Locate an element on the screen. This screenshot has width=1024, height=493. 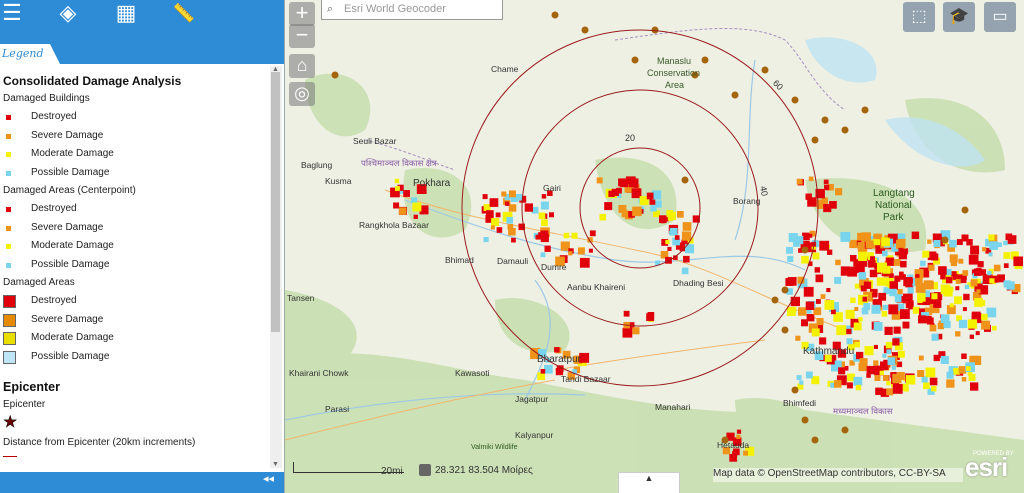
legend-item-label: Possible Damage is located at coordinates (70, 172).